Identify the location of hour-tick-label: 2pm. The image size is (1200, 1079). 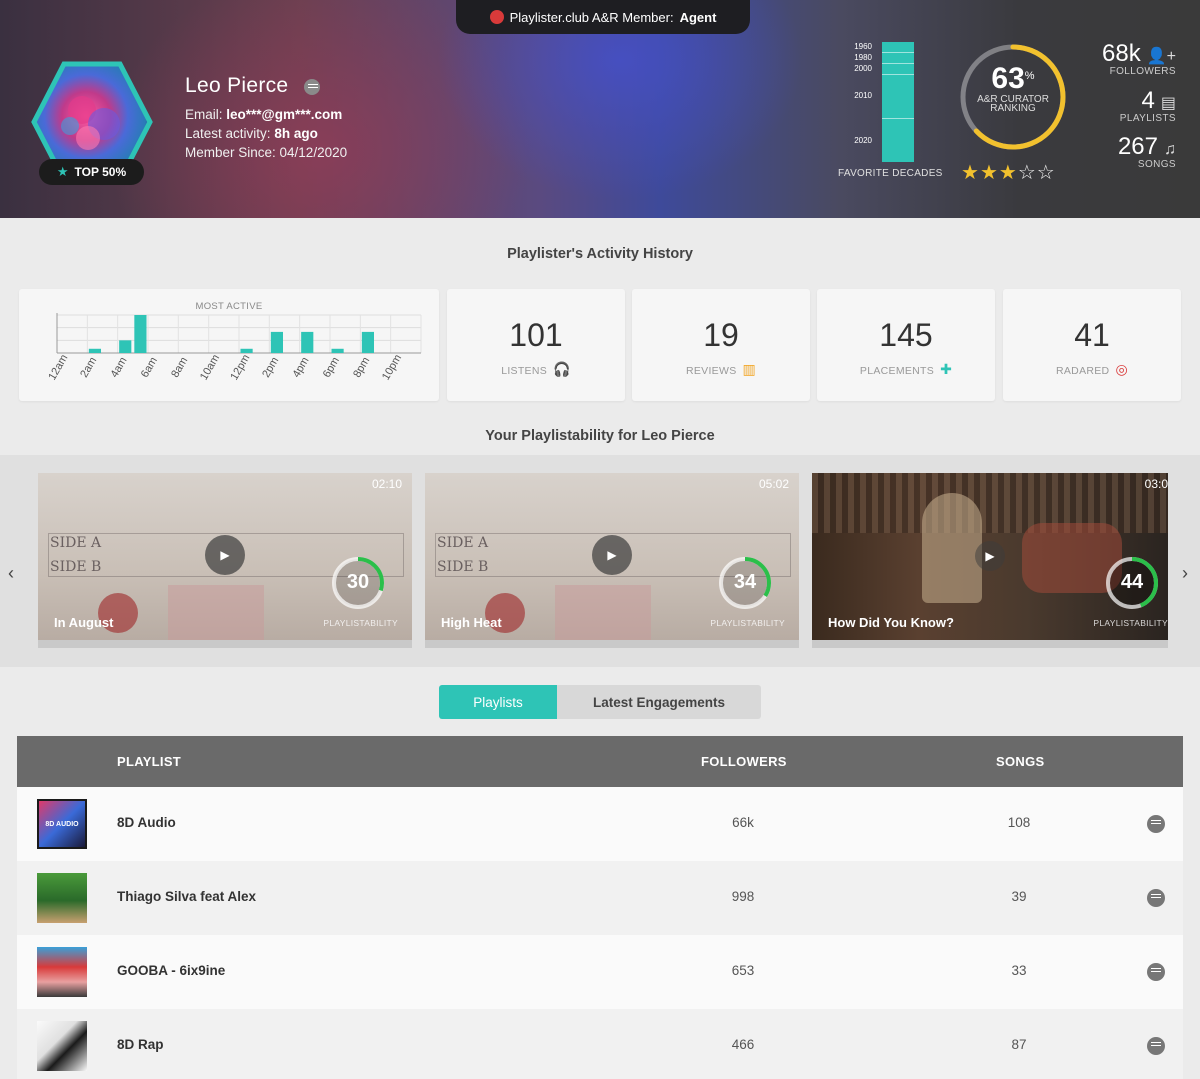
(270, 367).